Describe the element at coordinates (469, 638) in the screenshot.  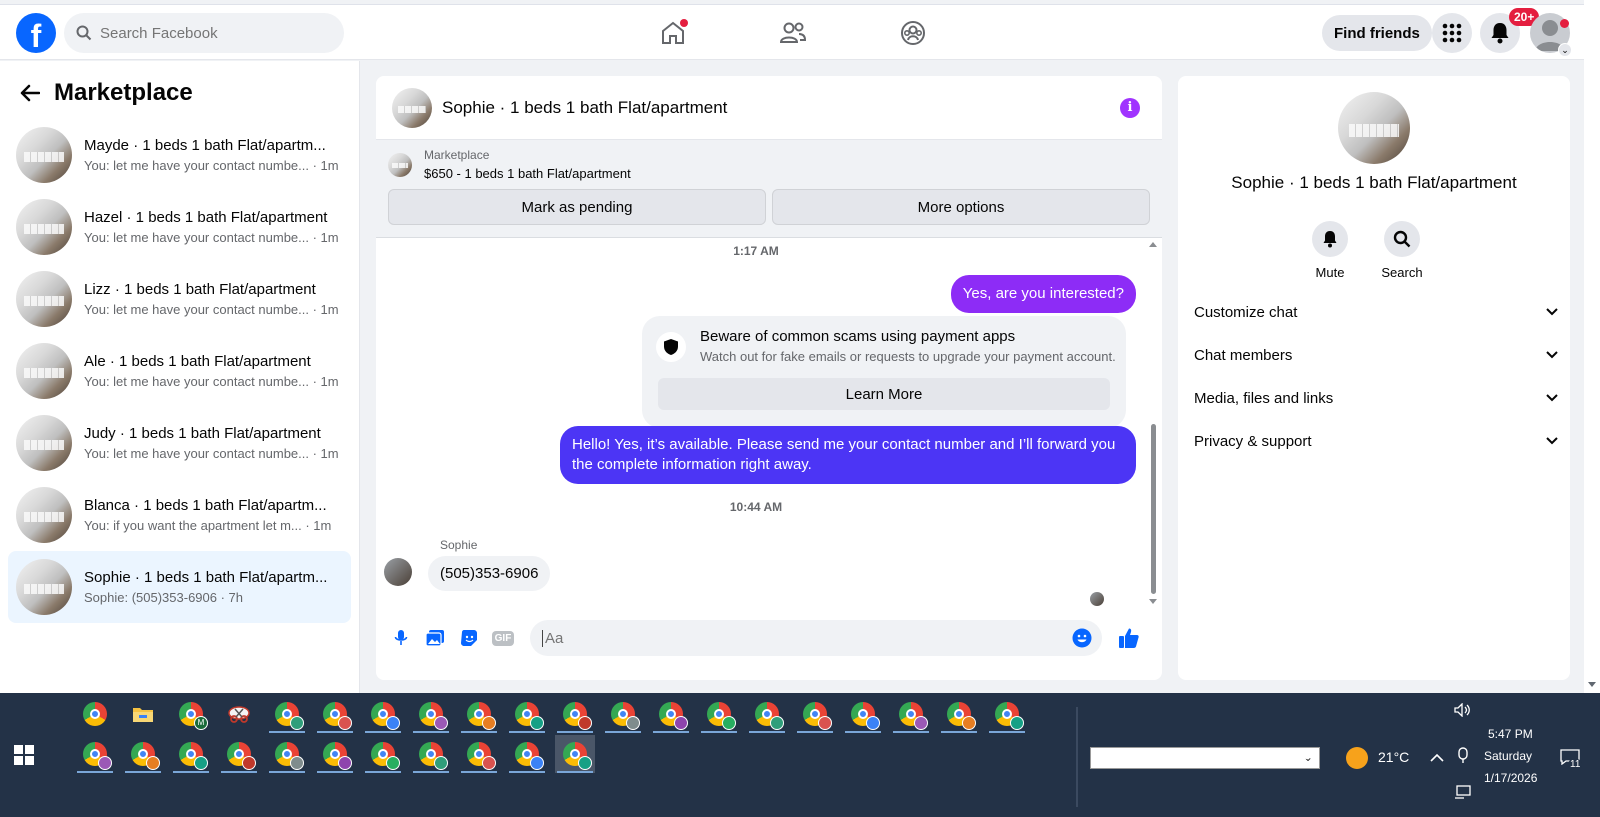
I see `sticker-button` at that location.